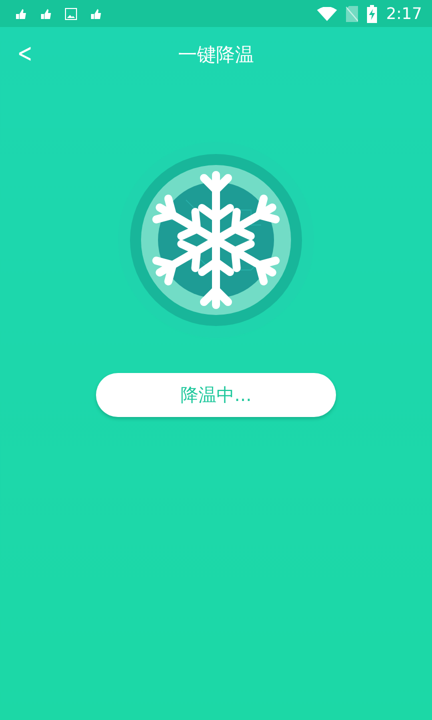  I want to click on page-title: 一键降温, so click(216, 55).